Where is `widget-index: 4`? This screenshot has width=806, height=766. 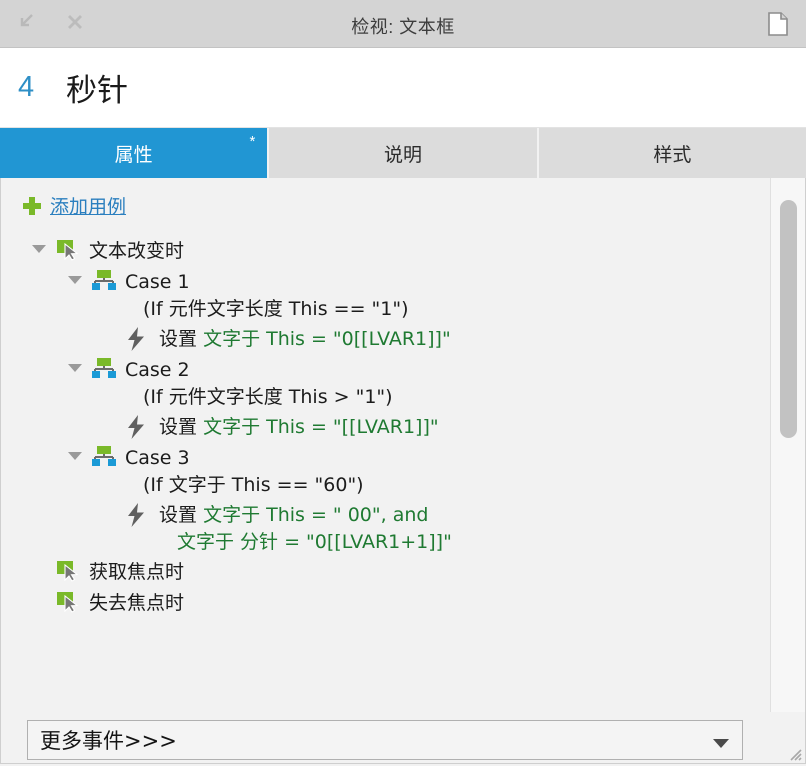
widget-index: 4 is located at coordinates (26, 87).